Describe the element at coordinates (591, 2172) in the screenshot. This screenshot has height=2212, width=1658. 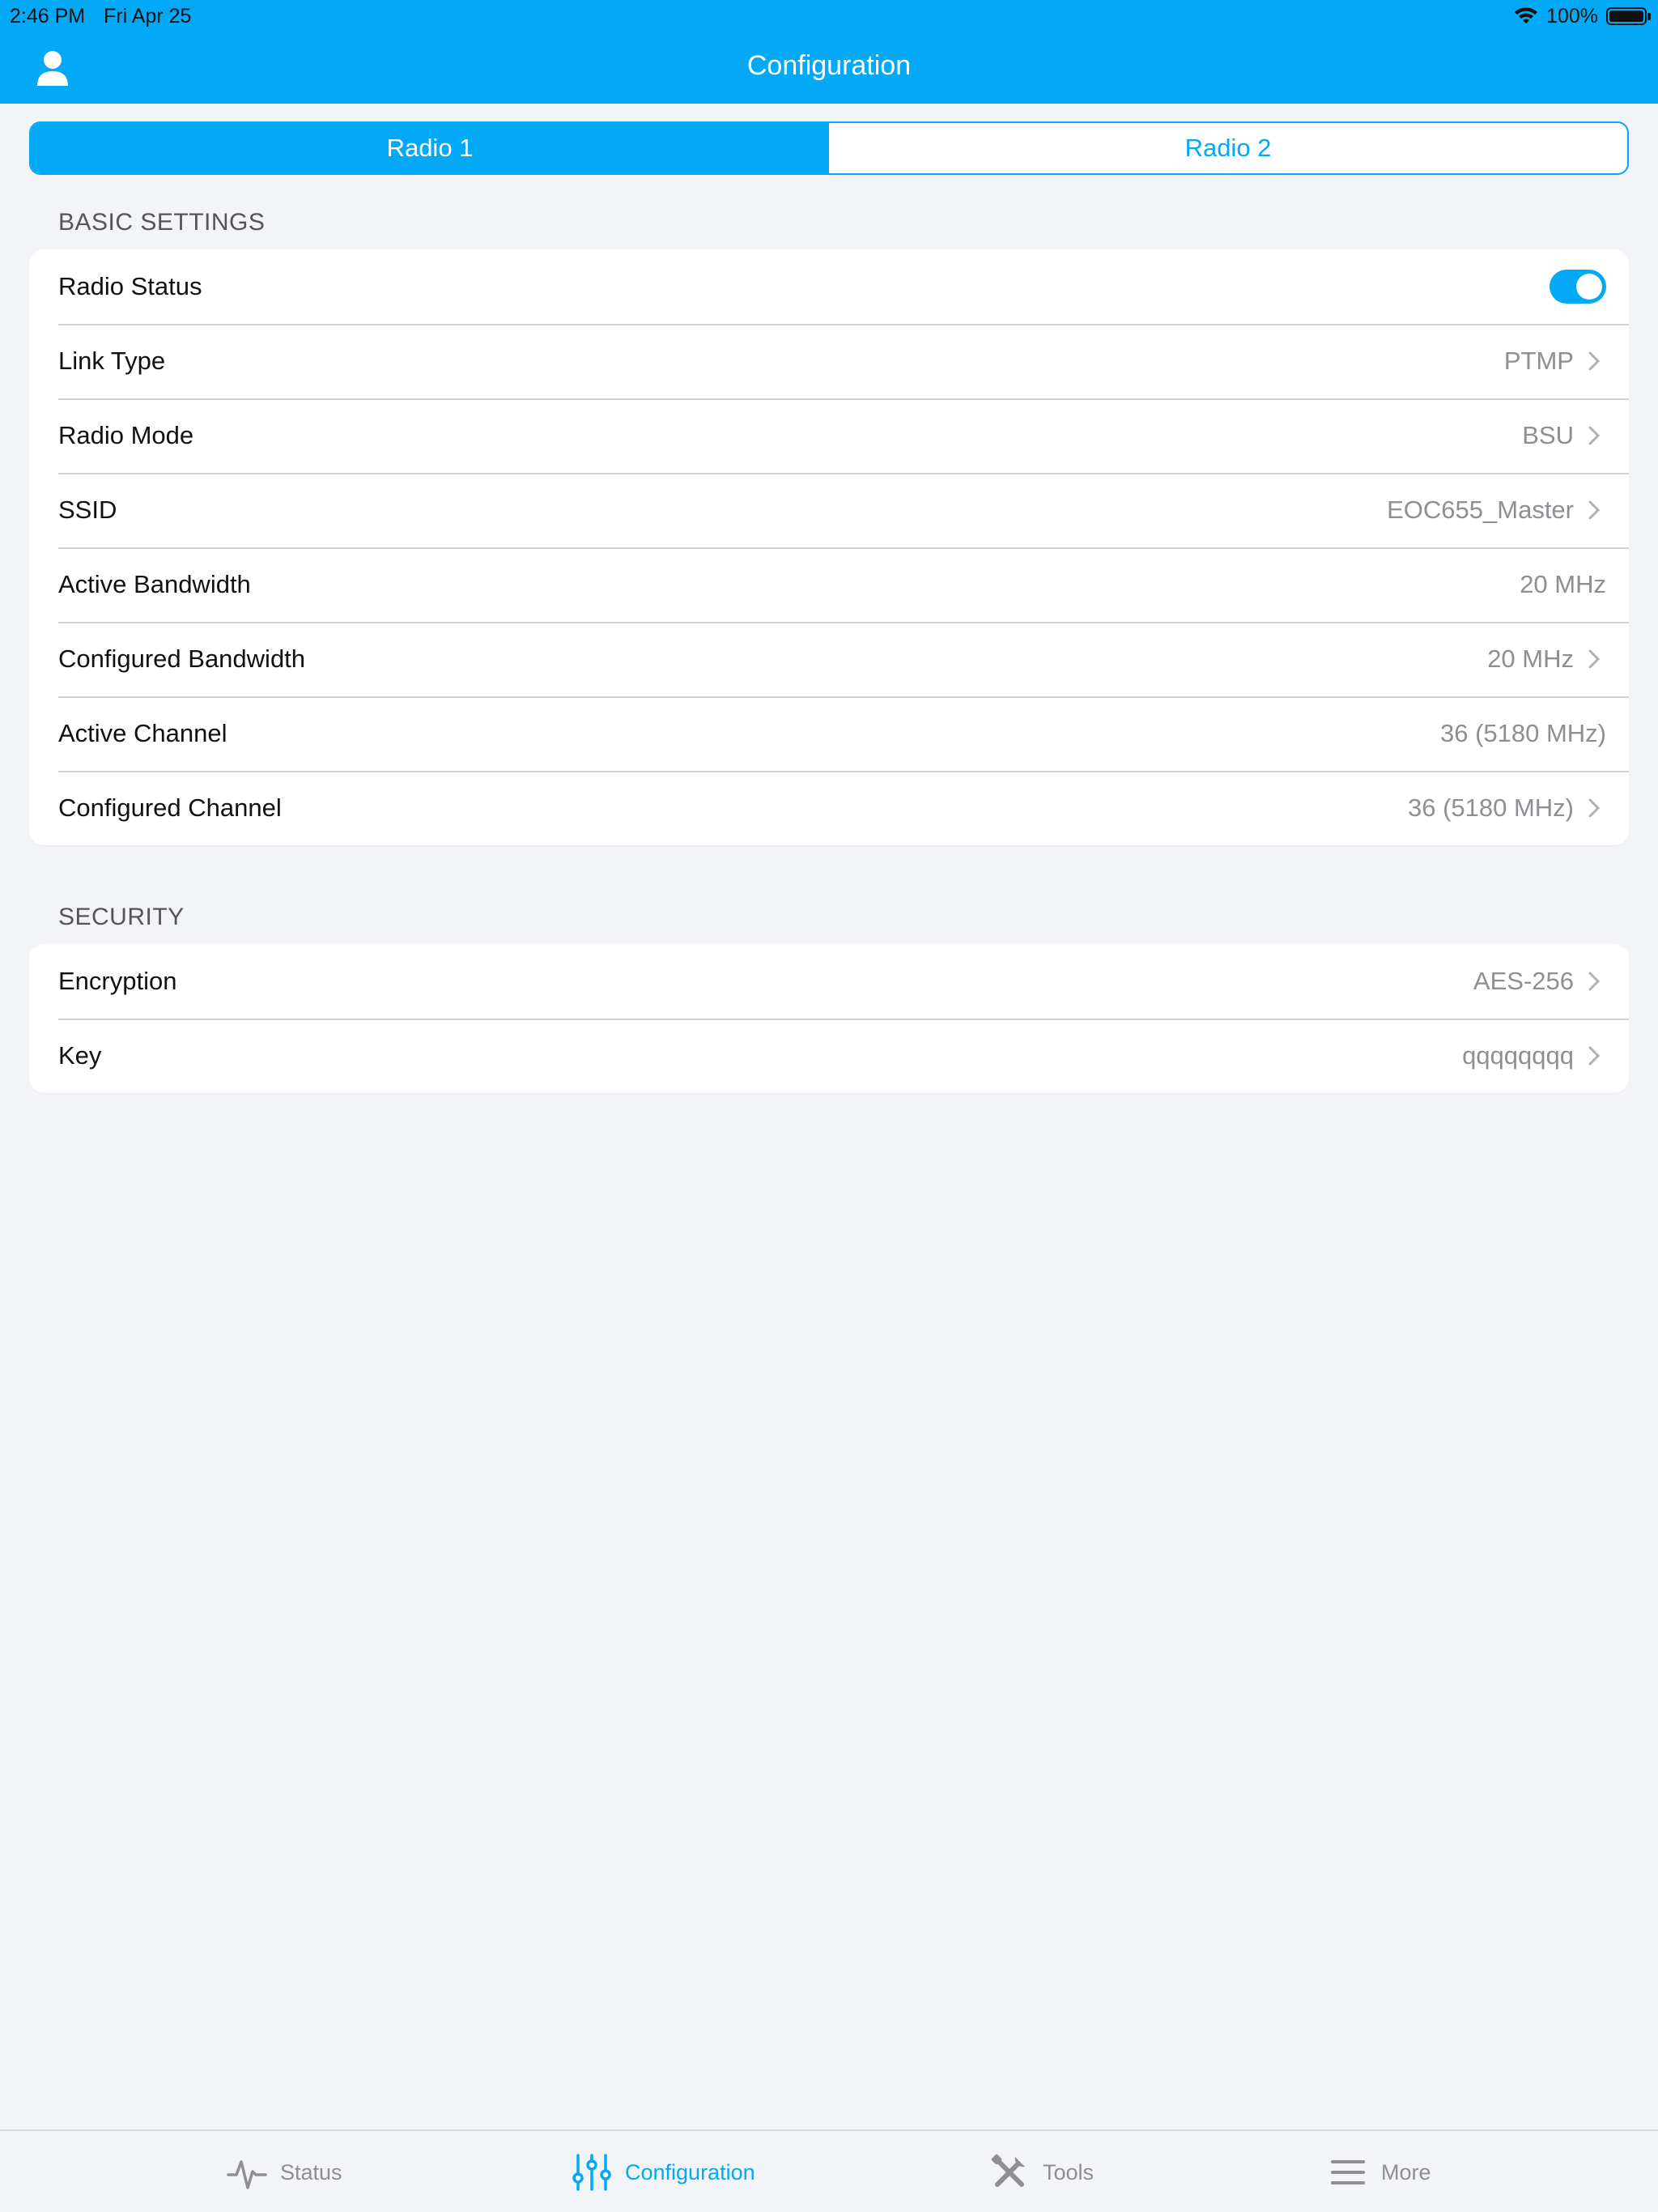
I see `sliders-icon` at that location.